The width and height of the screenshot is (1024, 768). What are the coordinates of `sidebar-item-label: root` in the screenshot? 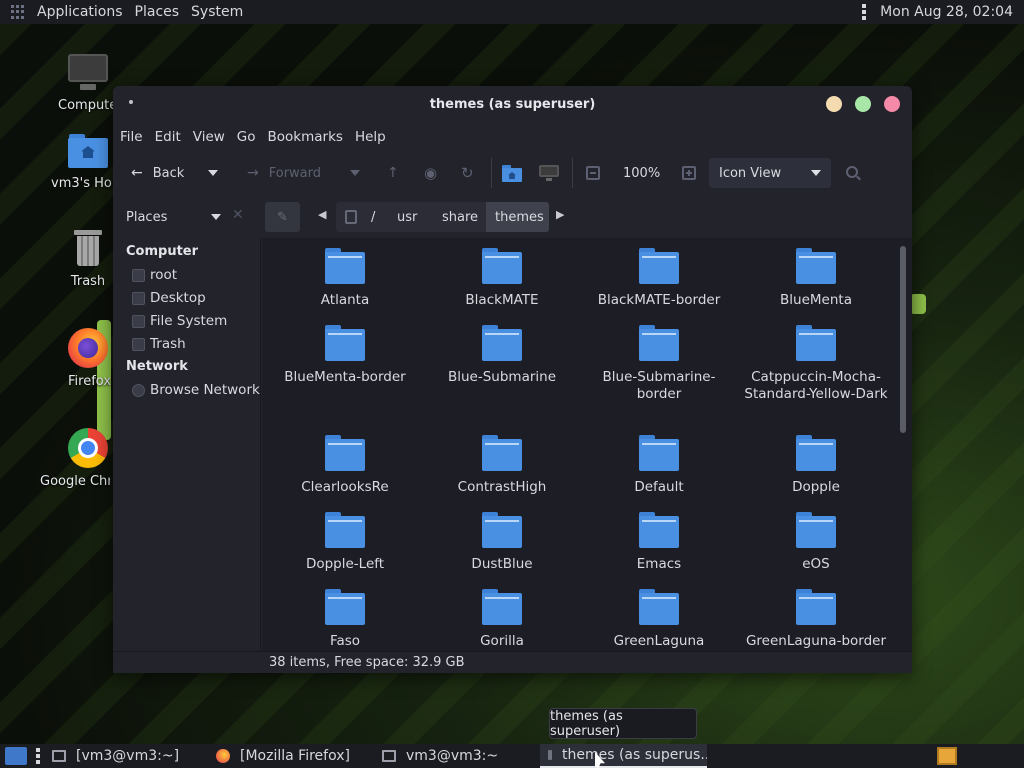 It's located at (164, 275).